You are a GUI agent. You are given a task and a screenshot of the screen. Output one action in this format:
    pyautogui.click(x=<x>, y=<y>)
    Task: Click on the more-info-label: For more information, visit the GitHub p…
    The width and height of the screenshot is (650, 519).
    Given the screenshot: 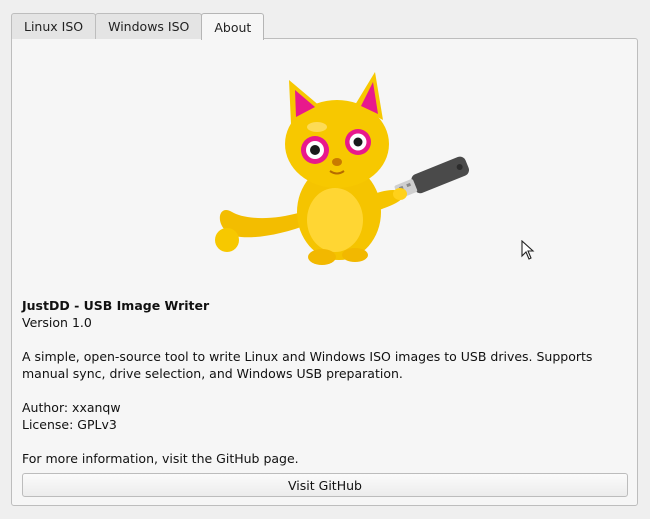 What is the action you would take?
    pyautogui.click(x=160, y=458)
    